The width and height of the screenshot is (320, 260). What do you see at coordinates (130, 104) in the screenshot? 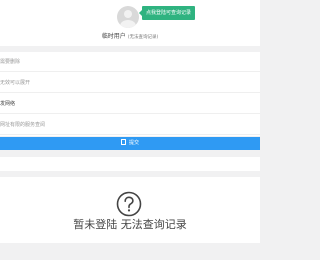
I see `form-field-3: 发网络` at bounding box center [130, 104].